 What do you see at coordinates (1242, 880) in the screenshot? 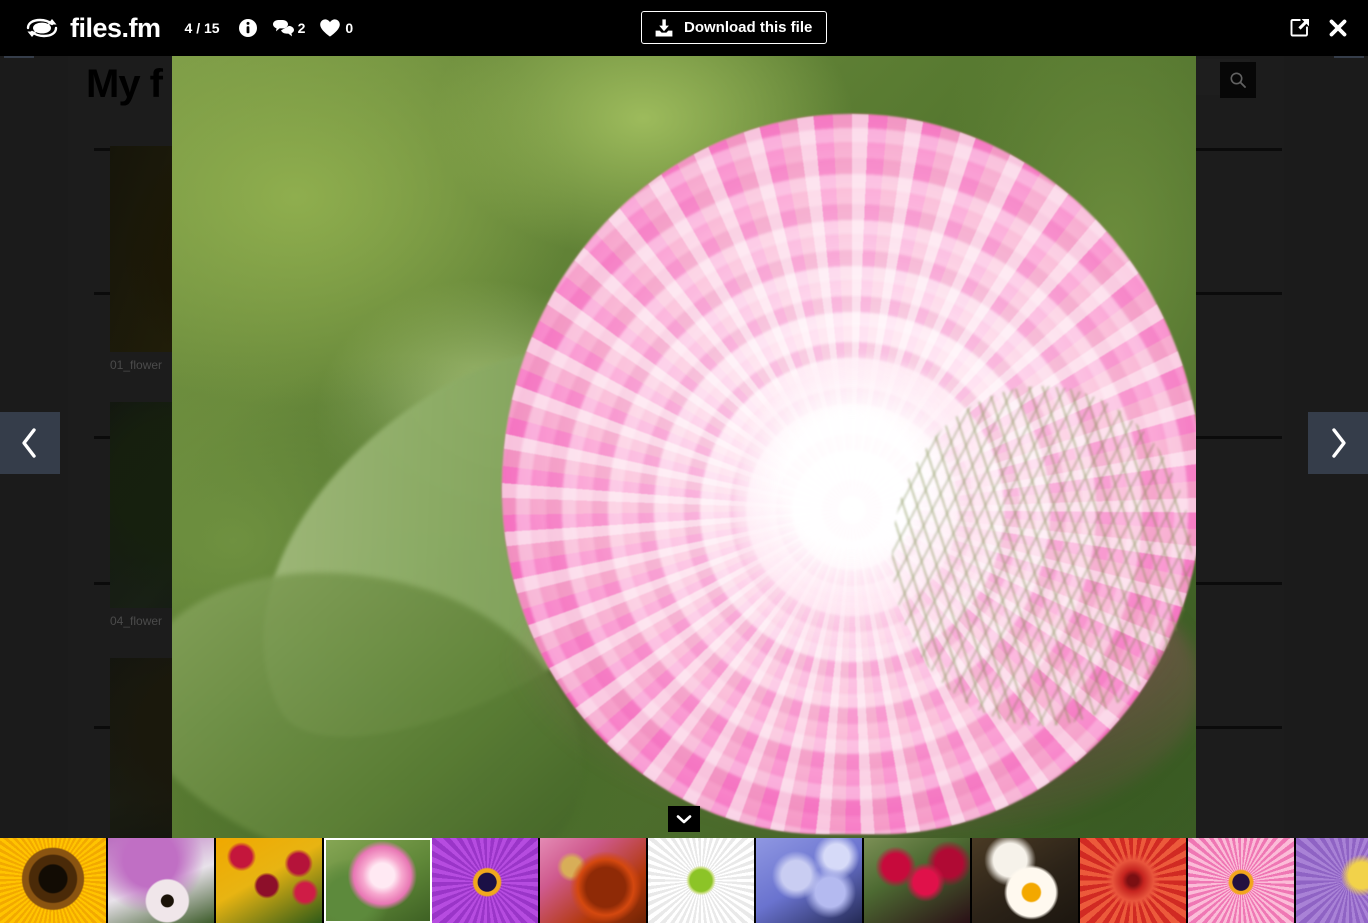
I see `filmstrip-thumbnail-pink-osteospermum` at bounding box center [1242, 880].